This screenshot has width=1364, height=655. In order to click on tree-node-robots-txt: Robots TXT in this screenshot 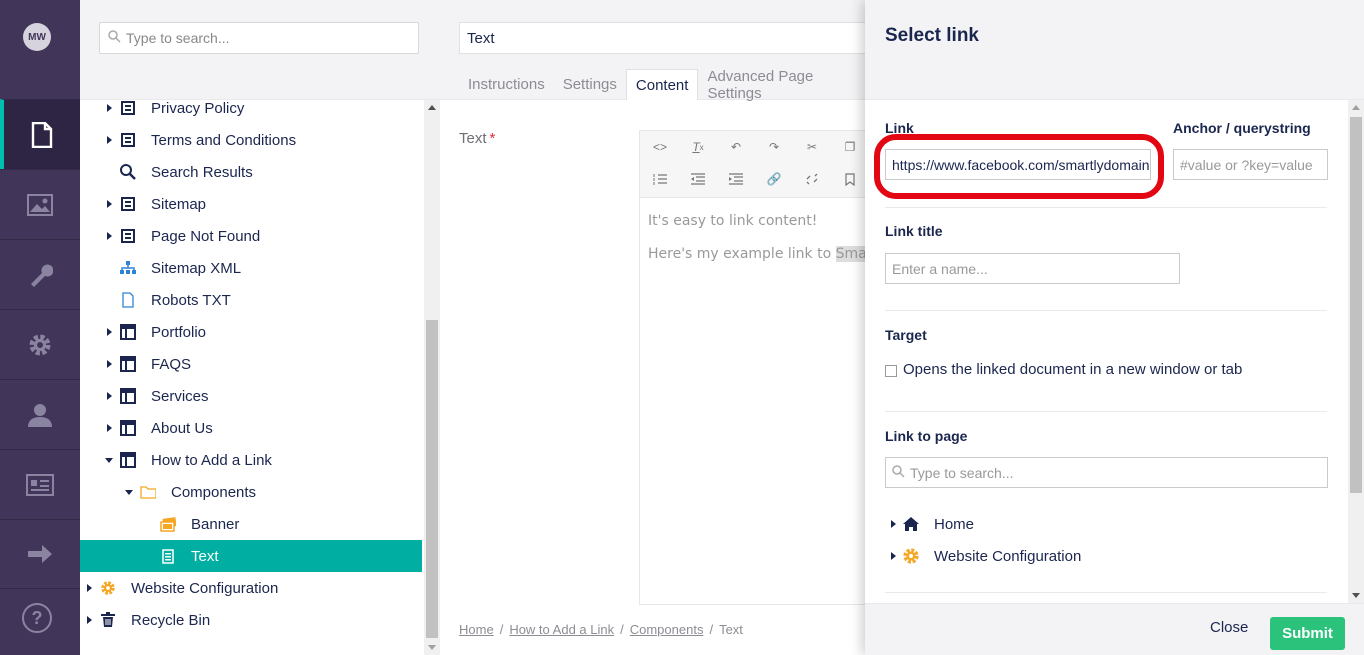, I will do `click(251, 300)`.